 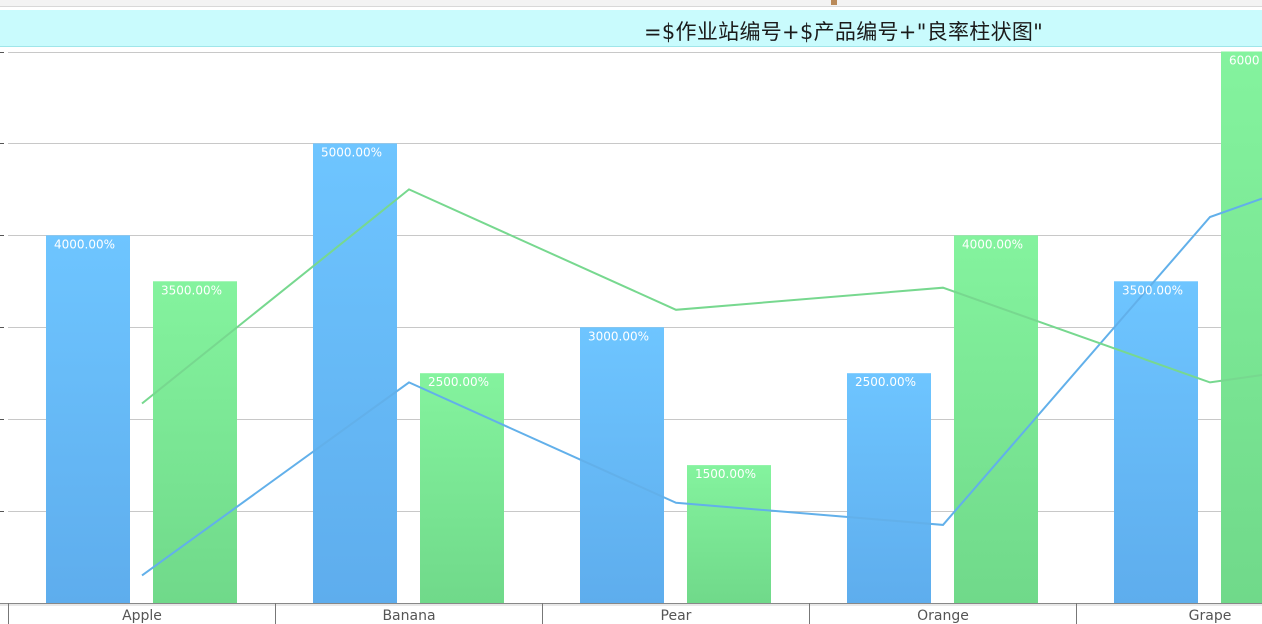 I want to click on bar-grape-series1, so click(x=1156, y=442).